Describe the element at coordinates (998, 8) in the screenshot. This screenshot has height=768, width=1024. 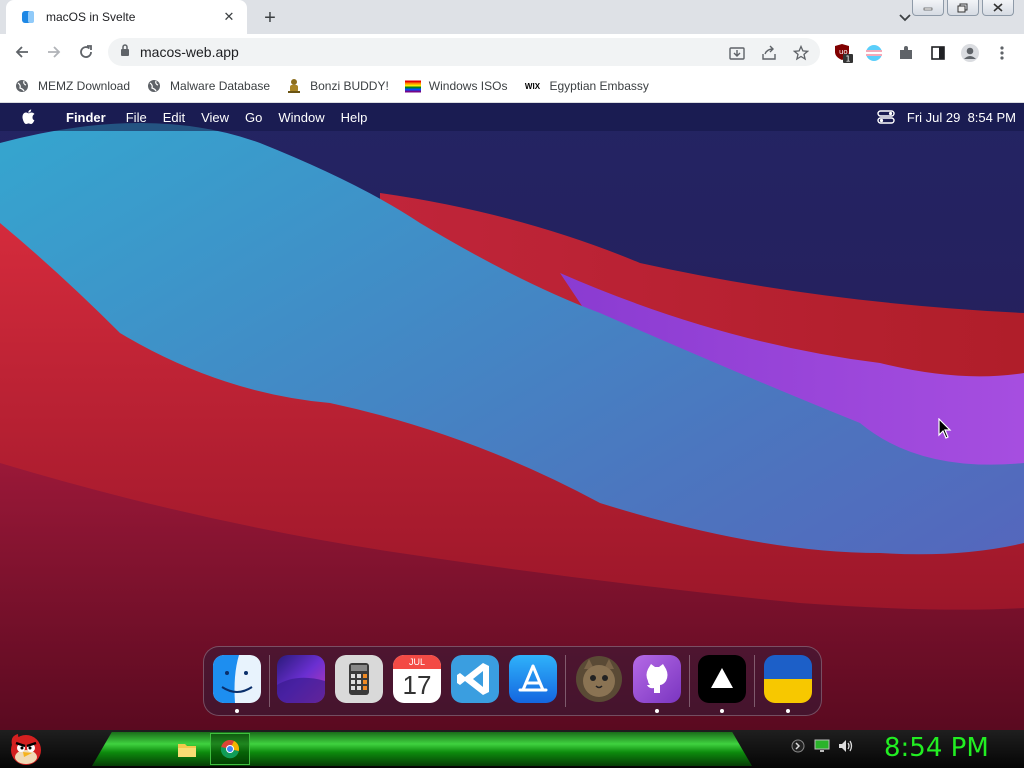
I see `close-window-button` at that location.